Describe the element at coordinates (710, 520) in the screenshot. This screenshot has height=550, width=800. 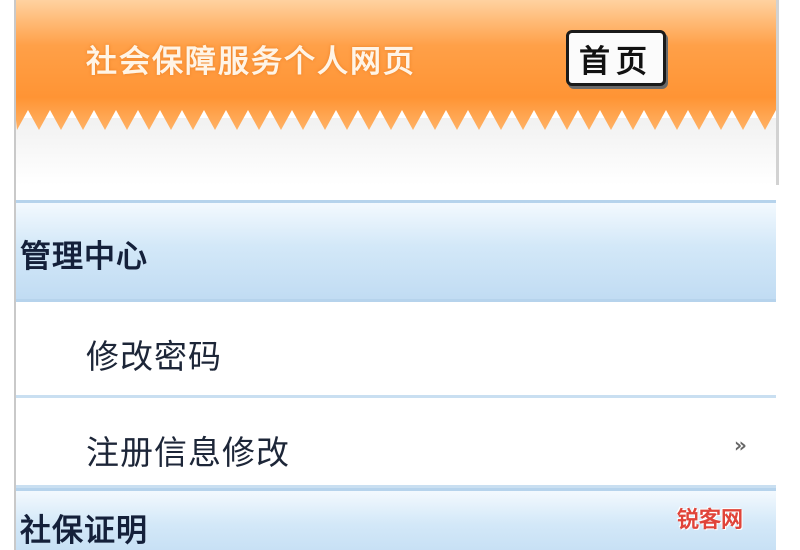
I see `watermark-logo: 锐客网` at that location.